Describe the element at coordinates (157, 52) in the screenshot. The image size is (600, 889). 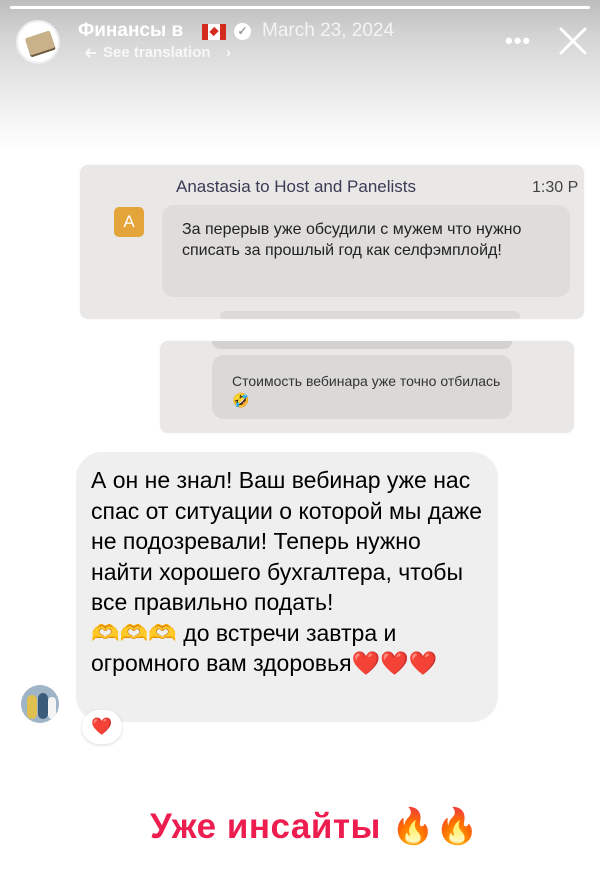
I see `see-translation-label: See translation` at that location.